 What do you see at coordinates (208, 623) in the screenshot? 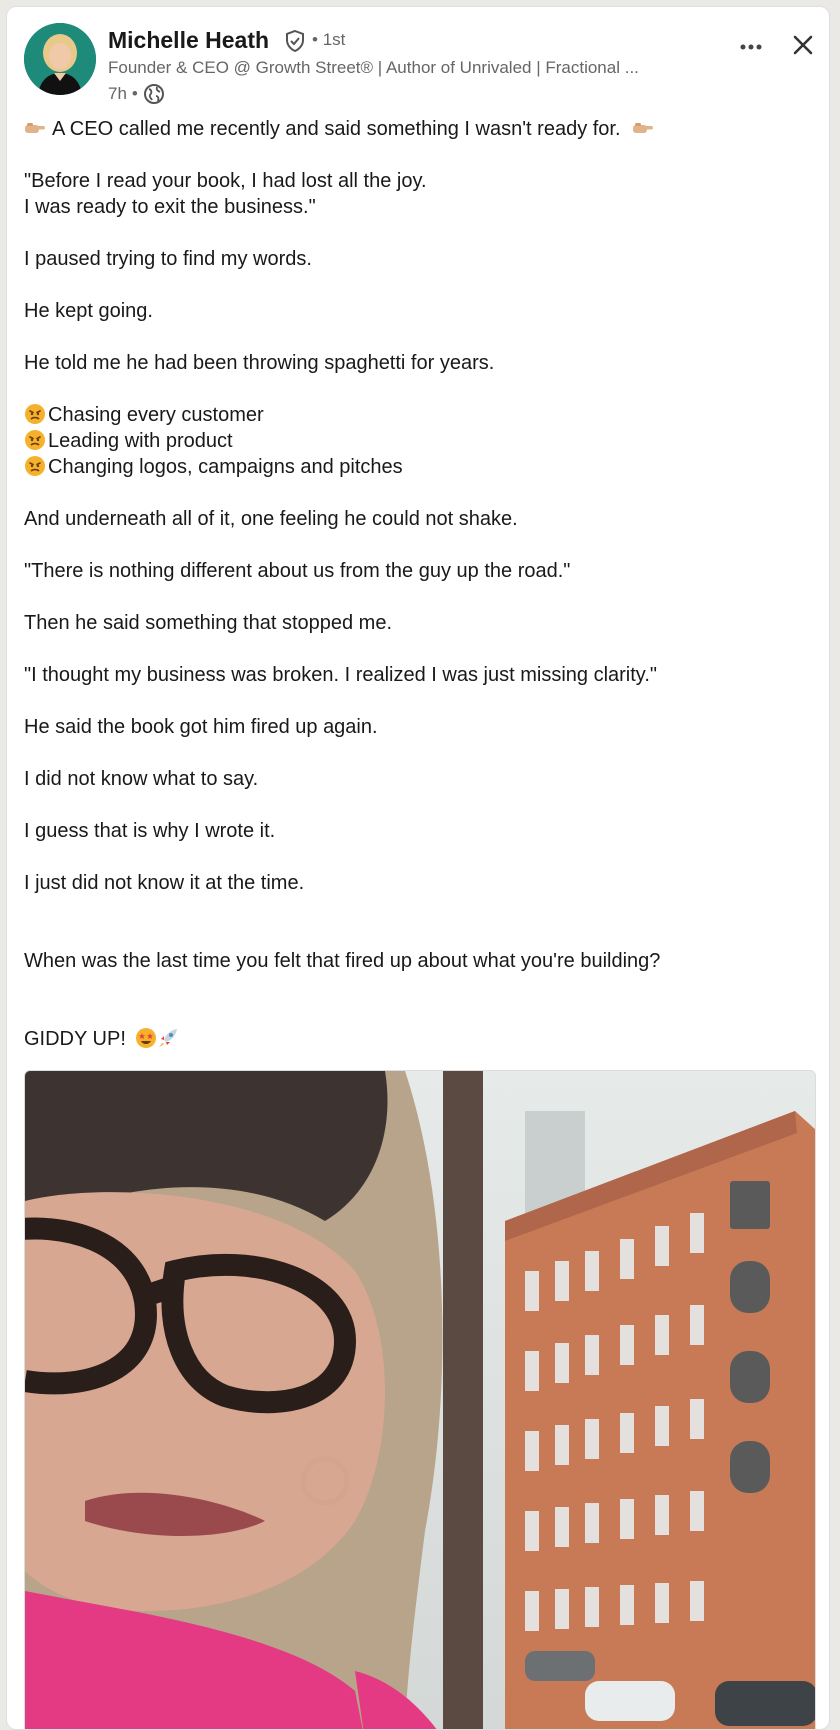
I see `paragraph: Then he said something that stopped me.` at bounding box center [208, 623].